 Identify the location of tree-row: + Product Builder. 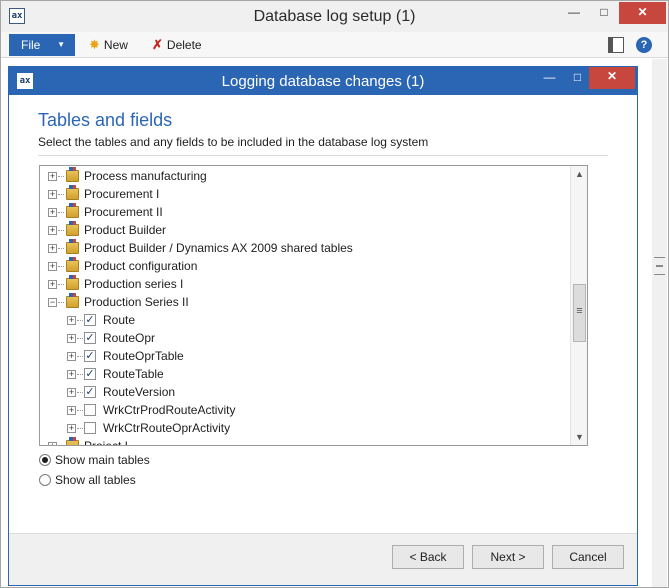
(305, 230).